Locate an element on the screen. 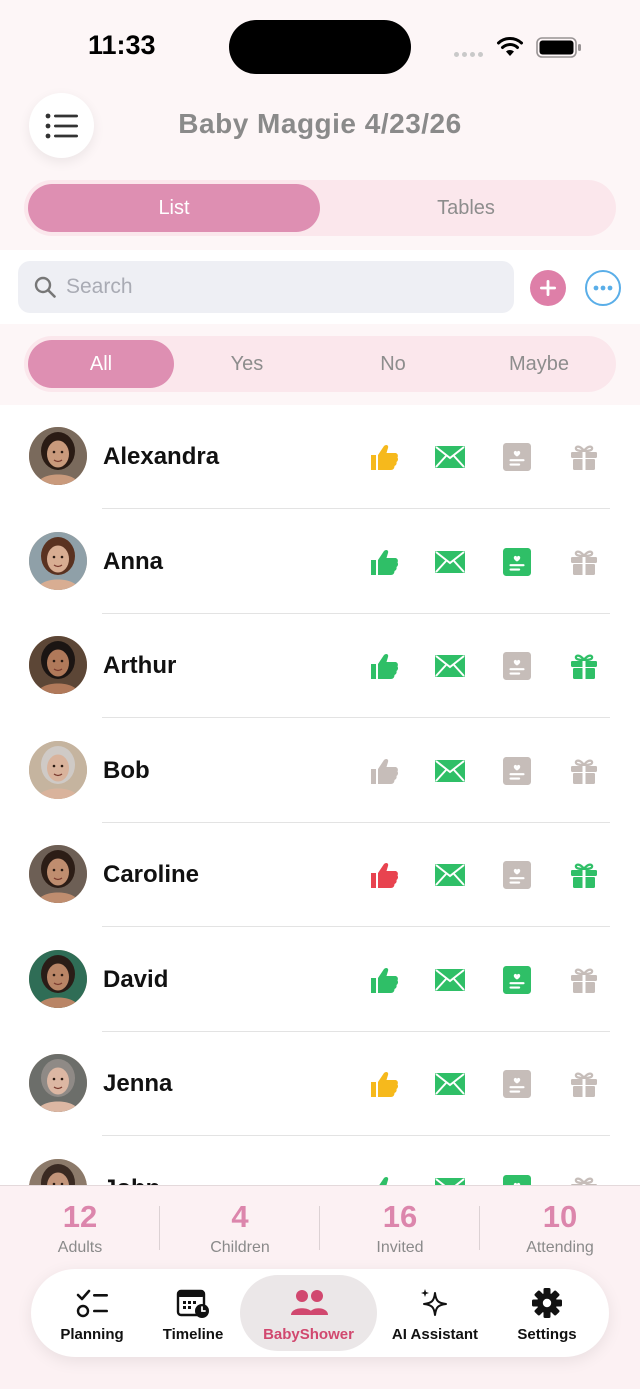  guest-name: Jenna is located at coordinates (138, 1083).